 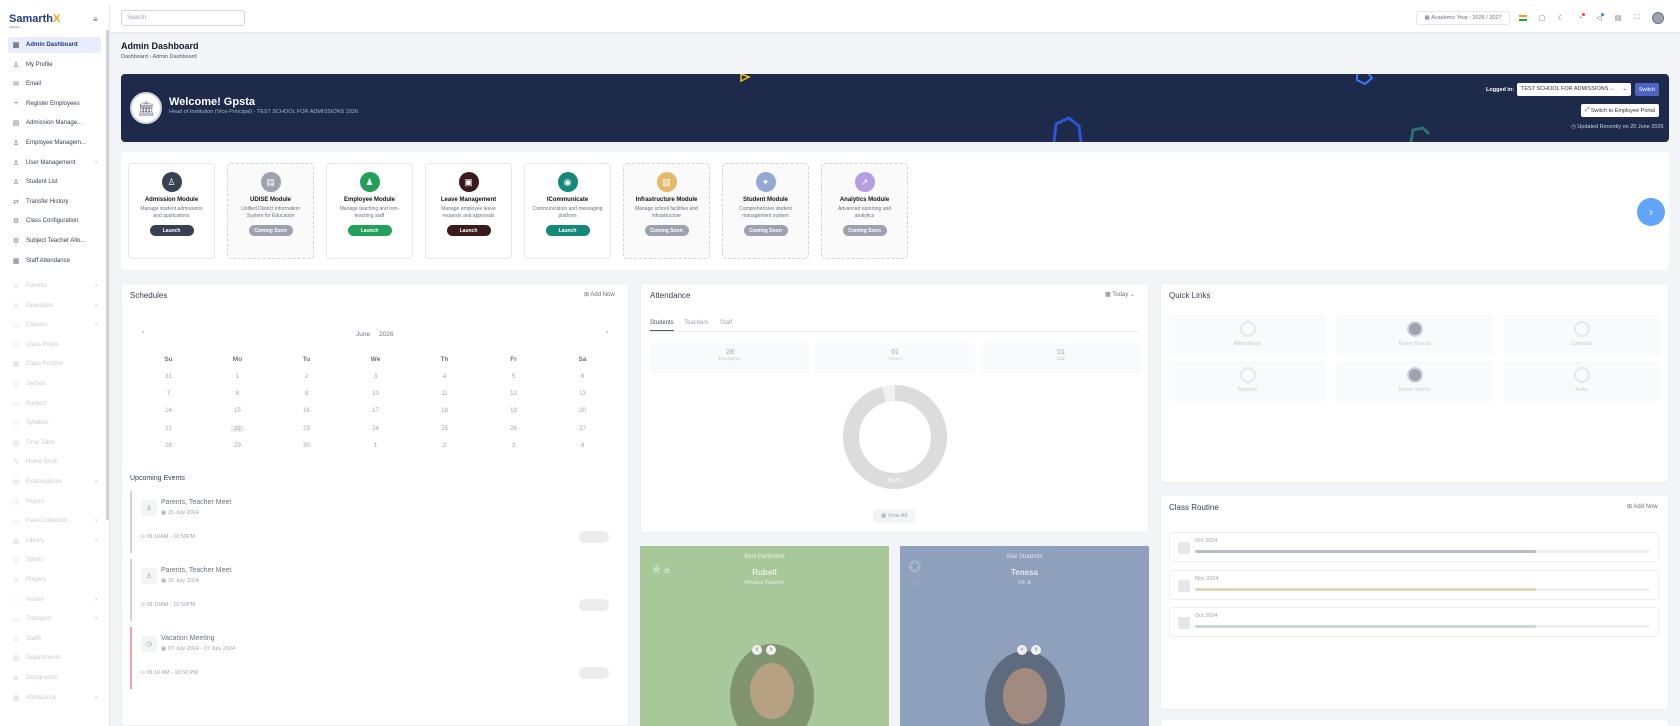 I want to click on quick-link-exam-result: Exam Result, so click(x=1414, y=335).